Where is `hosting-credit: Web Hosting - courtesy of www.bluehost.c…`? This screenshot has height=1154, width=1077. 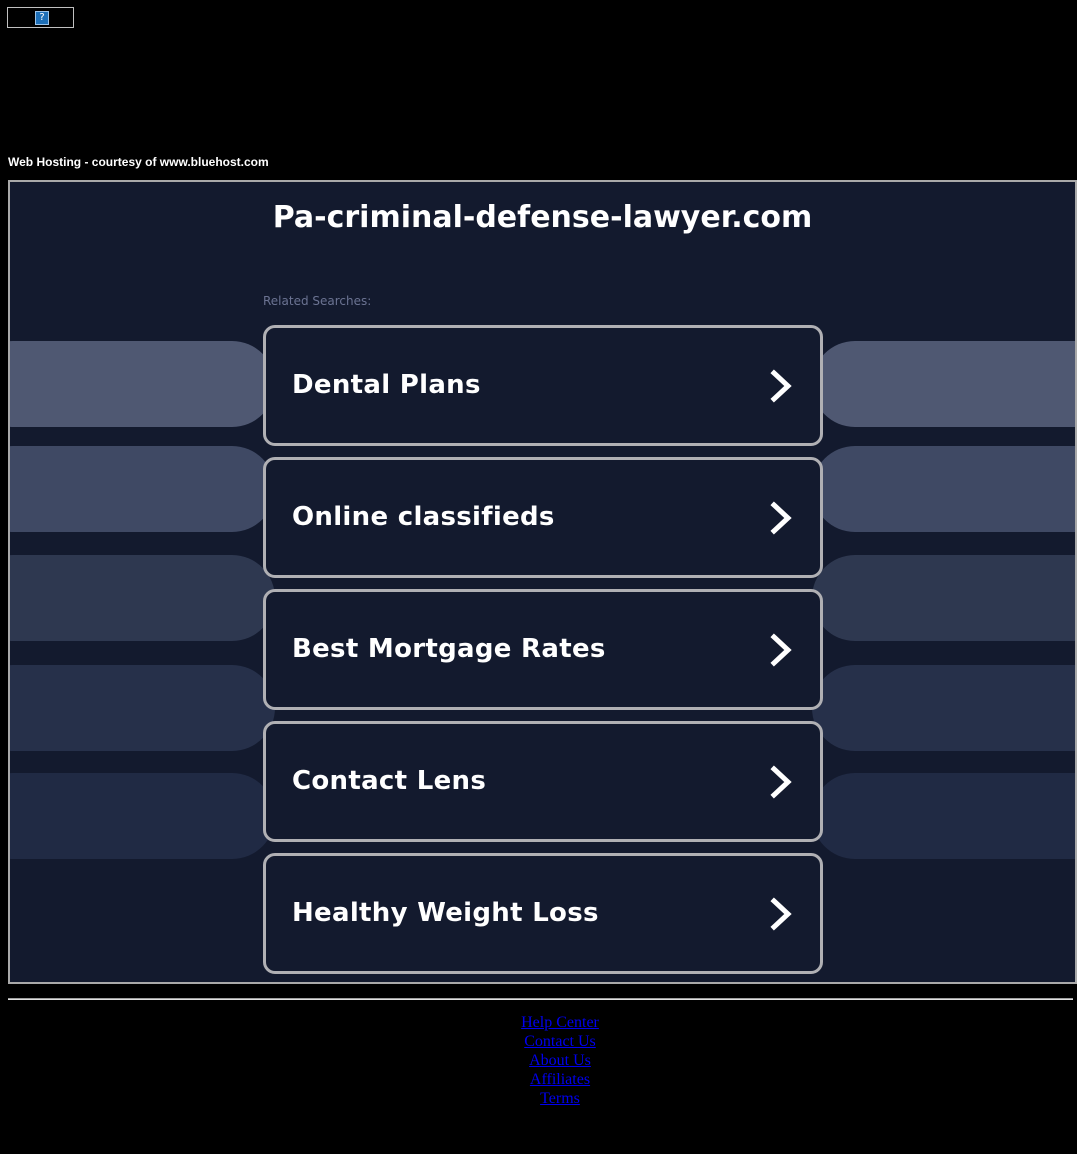 hosting-credit: Web Hosting - courtesy of www.bluehost.c… is located at coordinates (138, 162).